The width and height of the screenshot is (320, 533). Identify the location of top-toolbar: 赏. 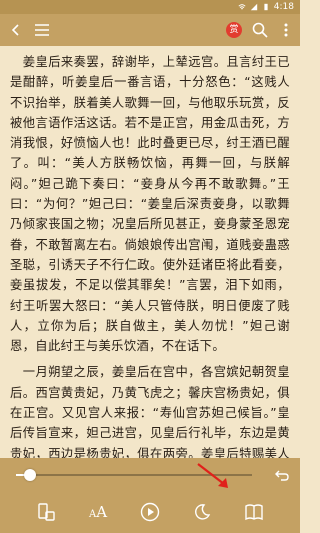
(150, 30).